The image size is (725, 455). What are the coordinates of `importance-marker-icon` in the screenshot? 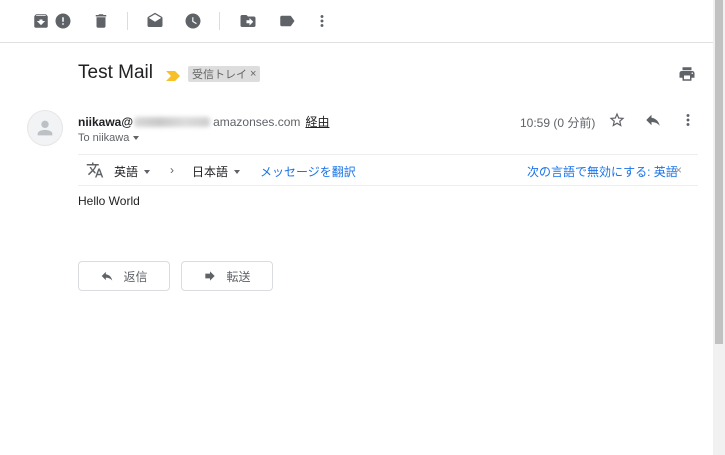 It's located at (173, 77).